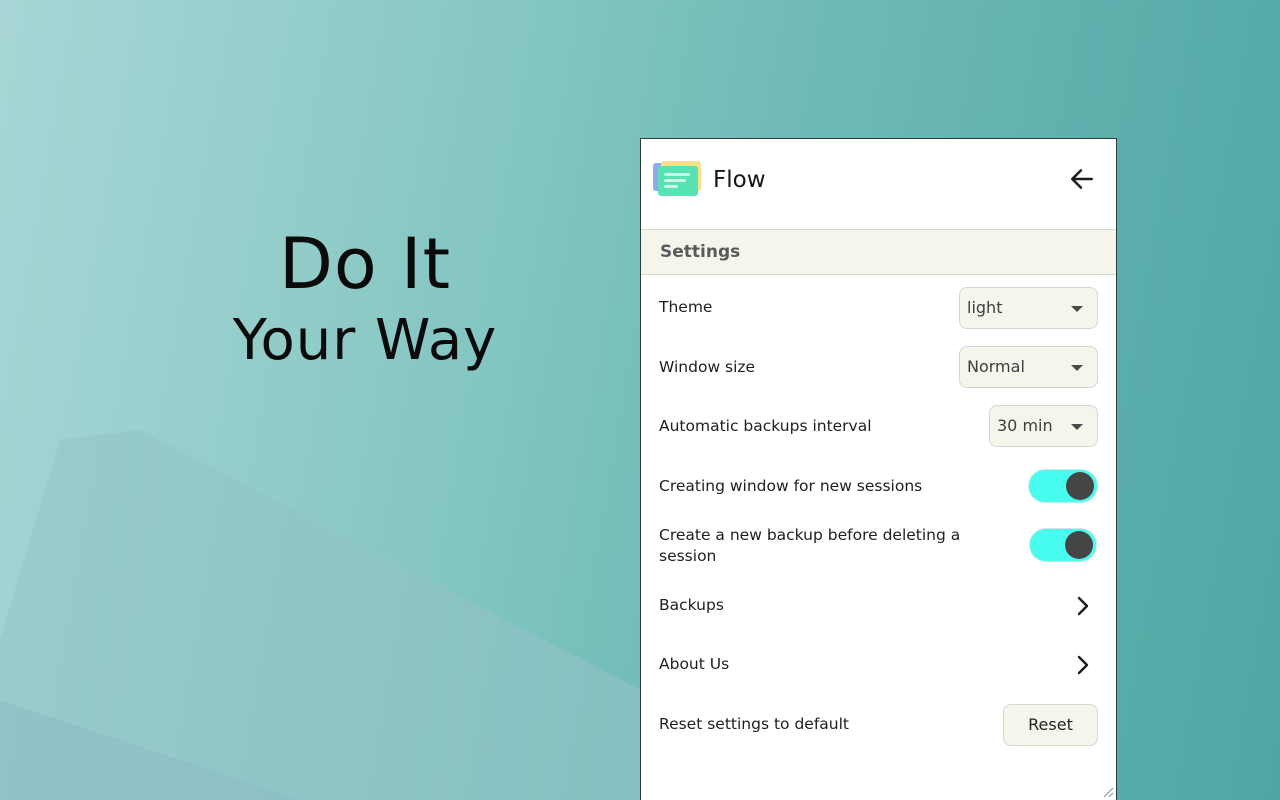  Describe the element at coordinates (1108, 792) in the screenshot. I see `resize-grip-icon` at that location.